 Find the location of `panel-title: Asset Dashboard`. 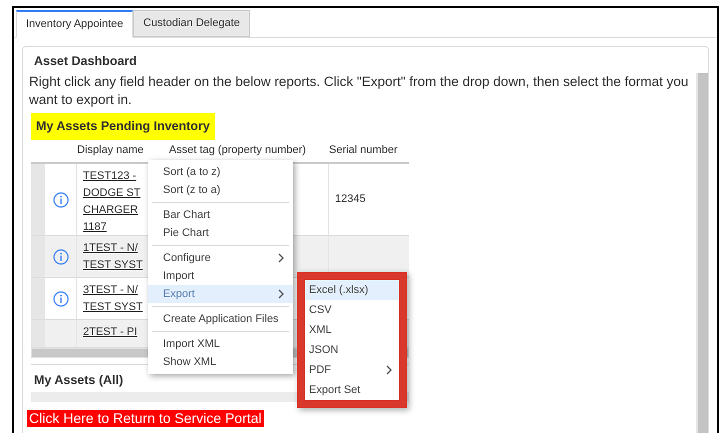

panel-title: Asset Dashboard is located at coordinates (86, 61).